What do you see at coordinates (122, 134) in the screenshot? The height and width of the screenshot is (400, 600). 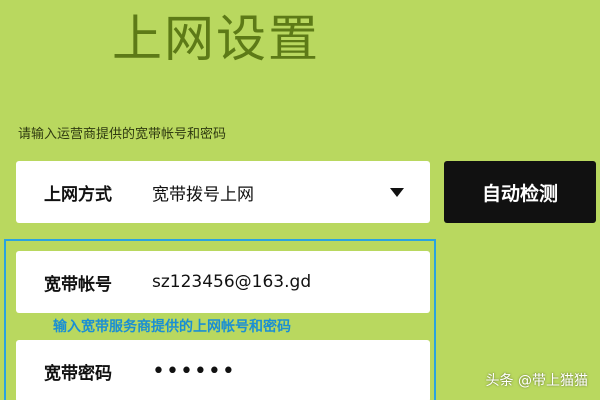 I see `instruction-text: 请输入运营商提供的宽带帐号和密码` at bounding box center [122, 134].